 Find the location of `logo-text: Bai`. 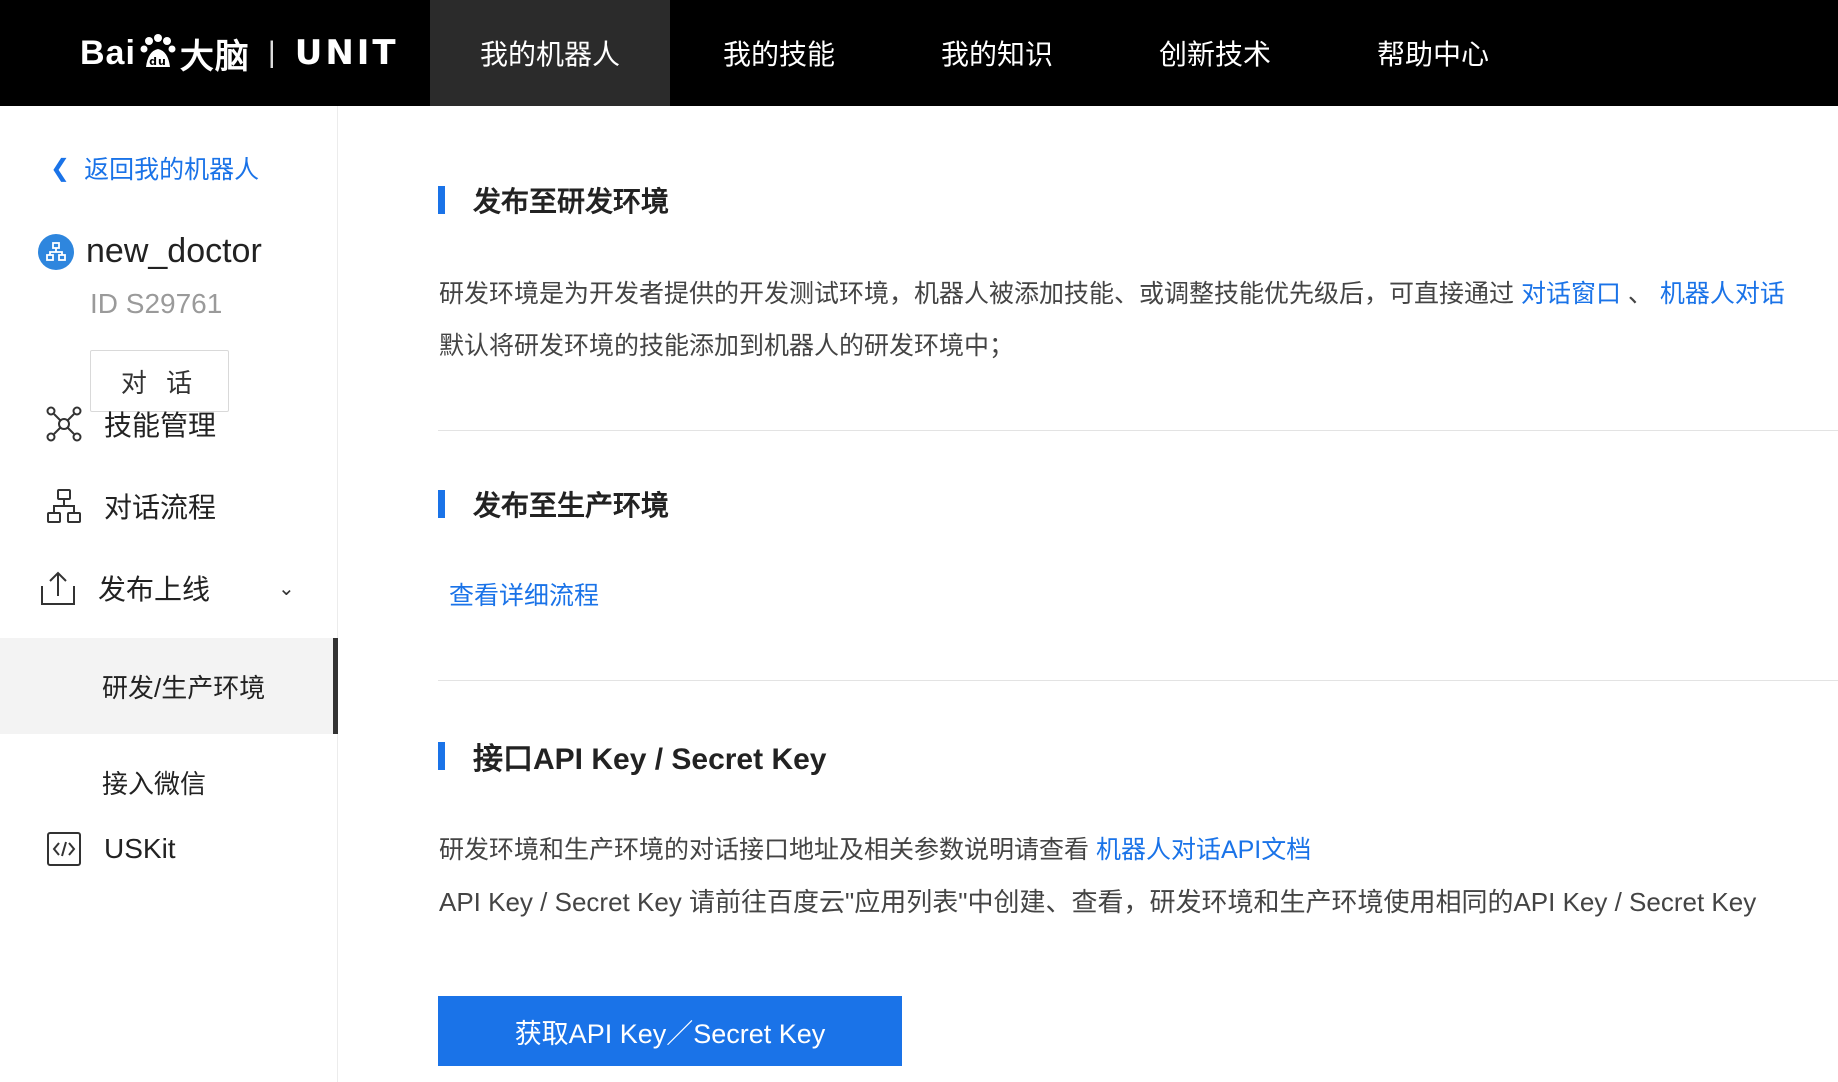

logo-text: Bai is located at coordinates (108, 52).